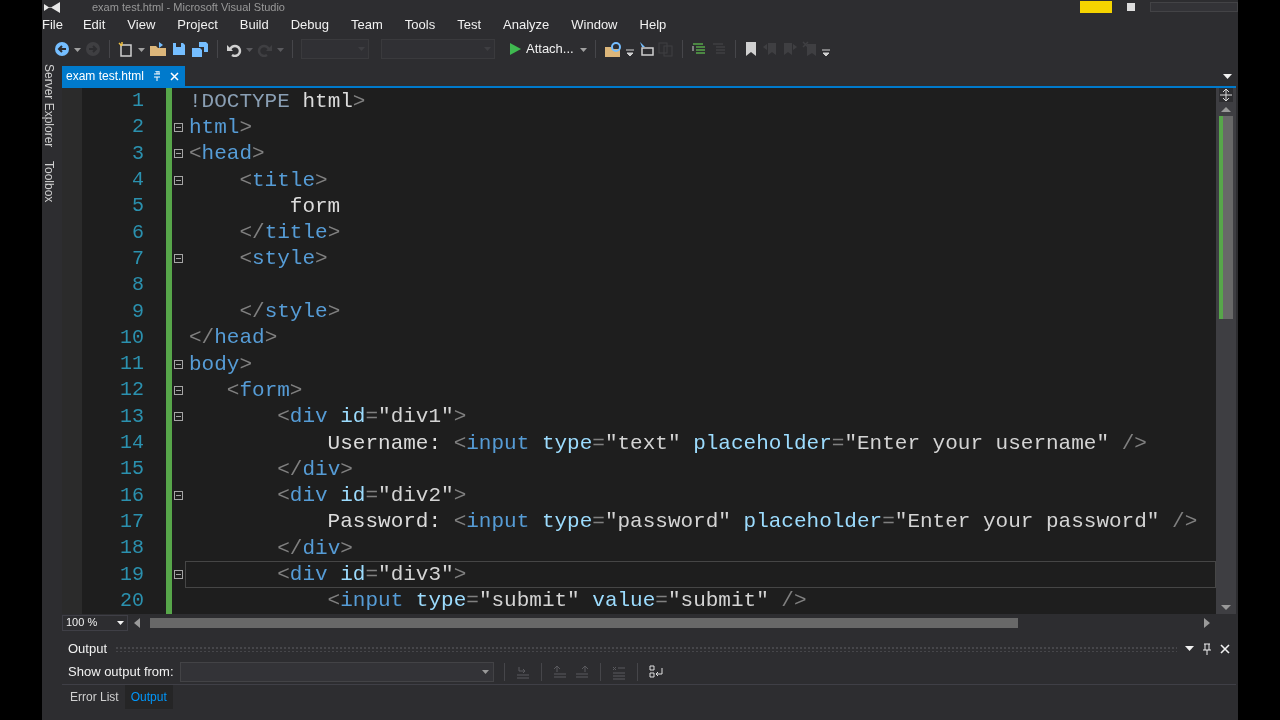  I want to click on line-number: 13, so click(132, 416).